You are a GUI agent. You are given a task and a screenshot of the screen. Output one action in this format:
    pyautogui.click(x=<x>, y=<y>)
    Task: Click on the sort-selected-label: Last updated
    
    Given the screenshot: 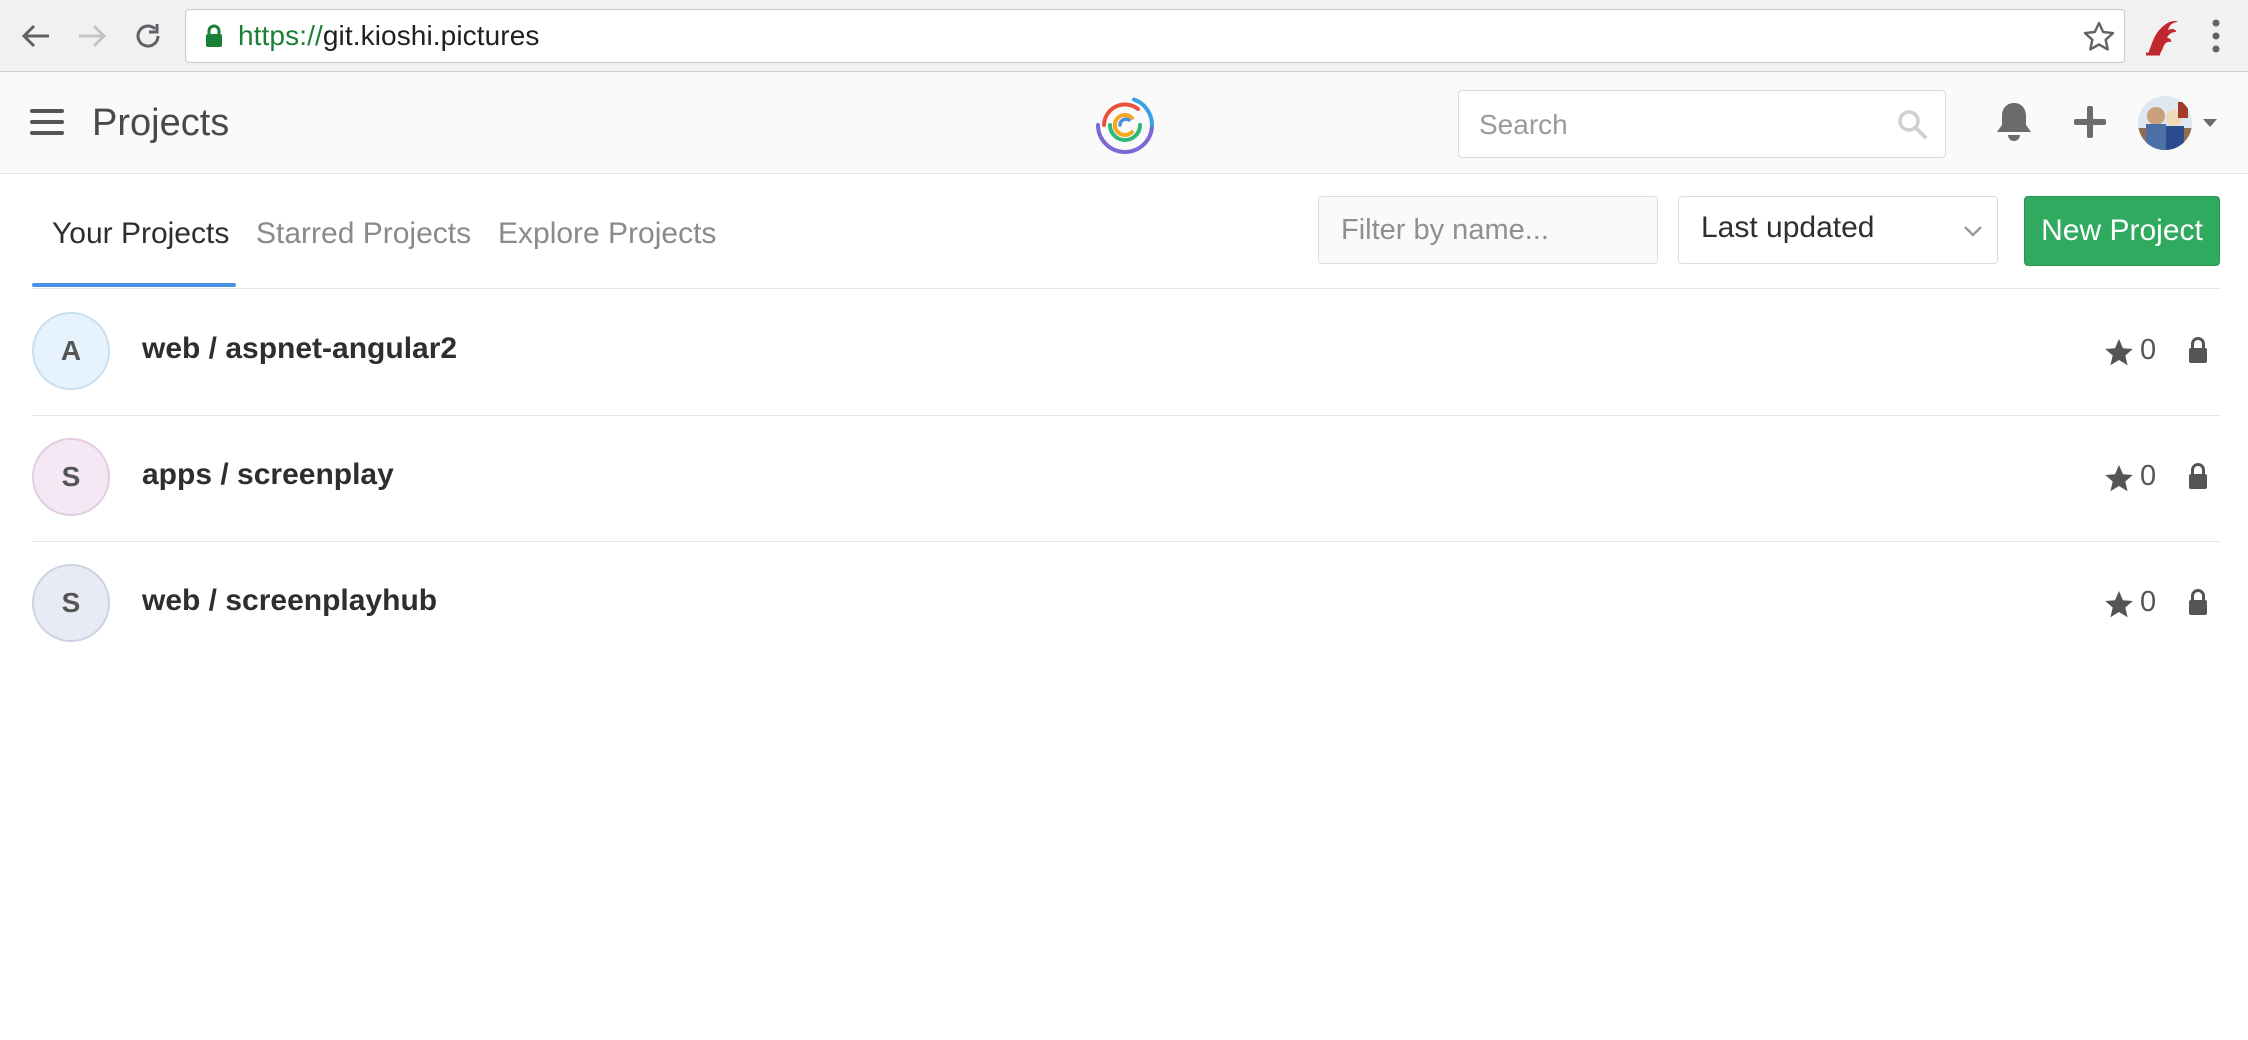 What is the action you would take?
    pyautogui.click(x=1788, y=227)
    